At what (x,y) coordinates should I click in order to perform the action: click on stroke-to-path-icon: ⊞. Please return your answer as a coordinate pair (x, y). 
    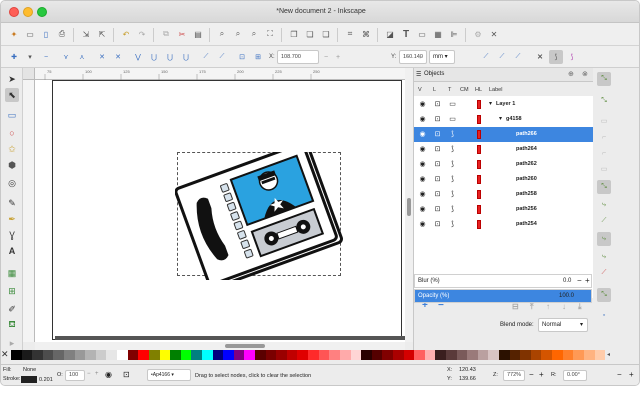
    Looking at the image, I should click on (258, 57).